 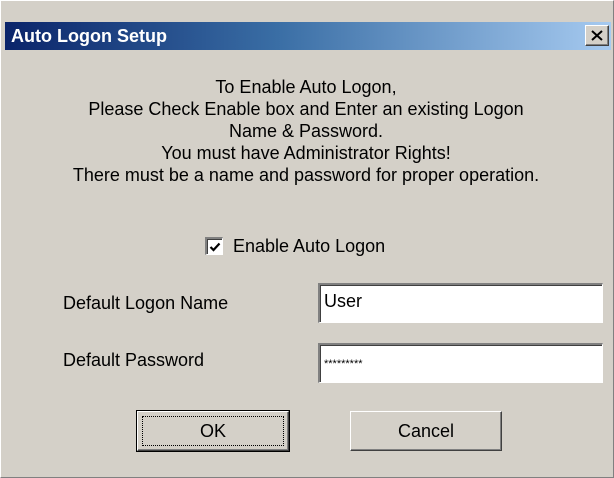 What do you see at coordinates (306, 87) in the screenshot?
I see `instruction-line: To Enable Auto Logon,` at bounding box center [306, 87].